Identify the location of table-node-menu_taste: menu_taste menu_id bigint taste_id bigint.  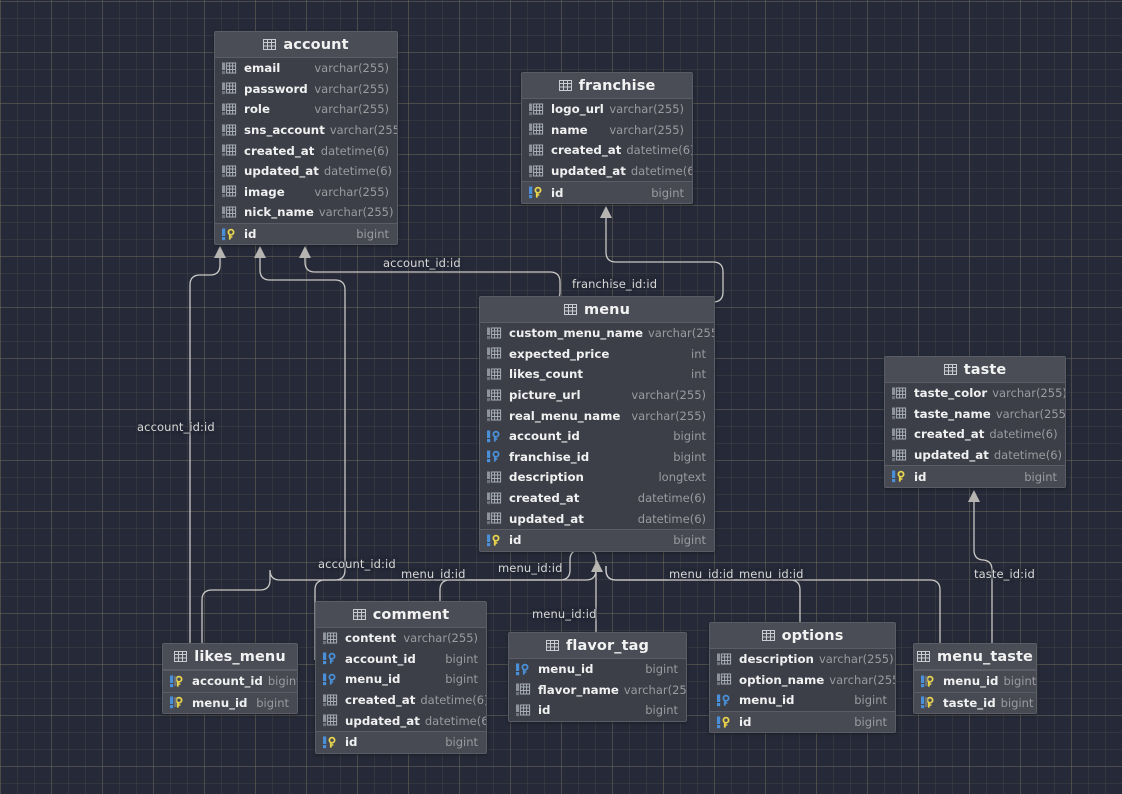
(975, 679).